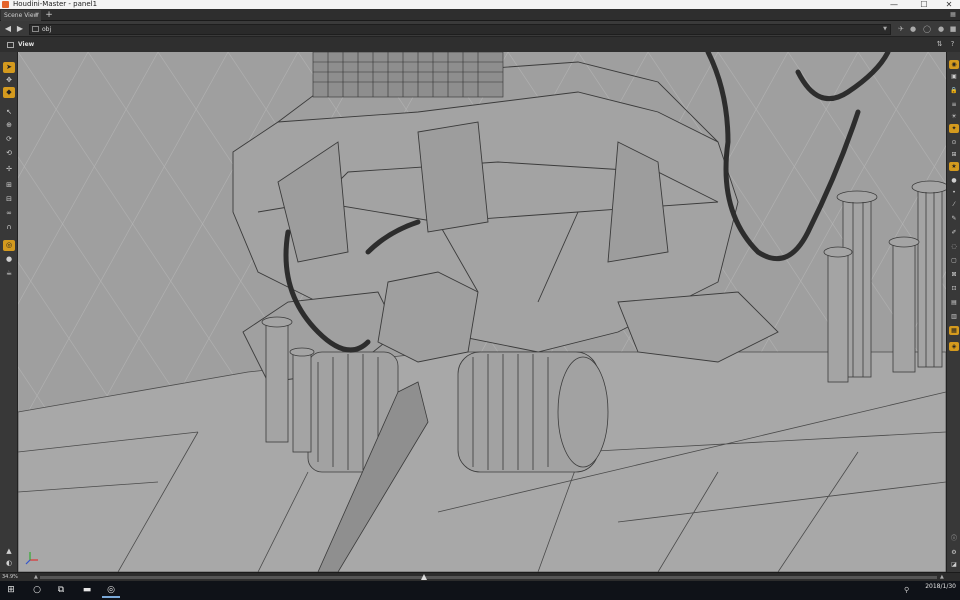 The height and width of the screenshot is (600, 960). I want to click on rotate-icon: ⟳, so click(9, 139).